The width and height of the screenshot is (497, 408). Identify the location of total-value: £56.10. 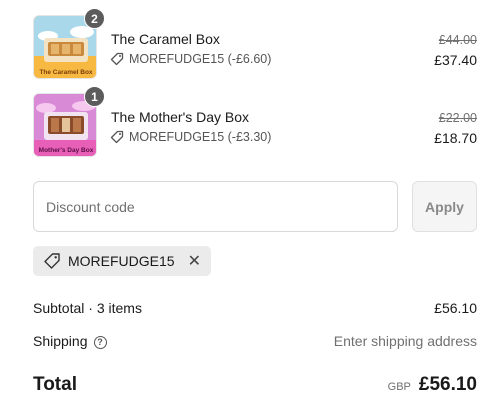
(447, 384).